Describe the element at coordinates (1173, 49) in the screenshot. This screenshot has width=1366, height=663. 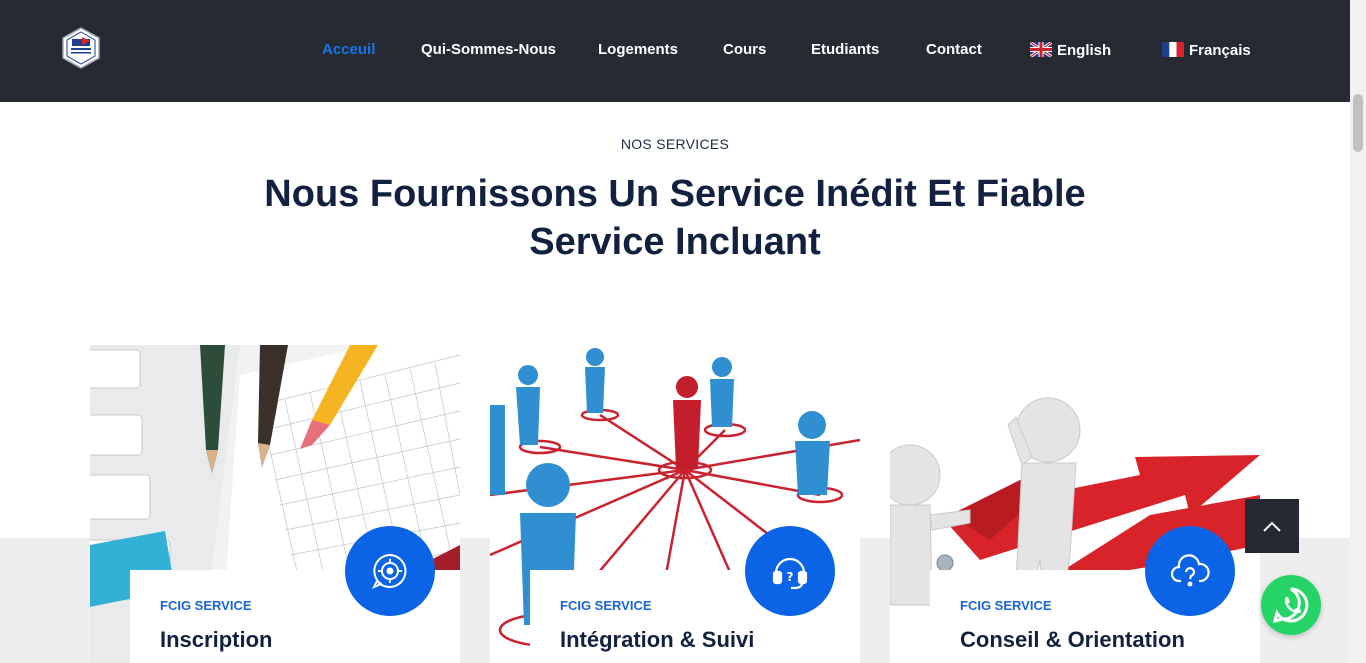
I see `france-flag-icon` at that location.